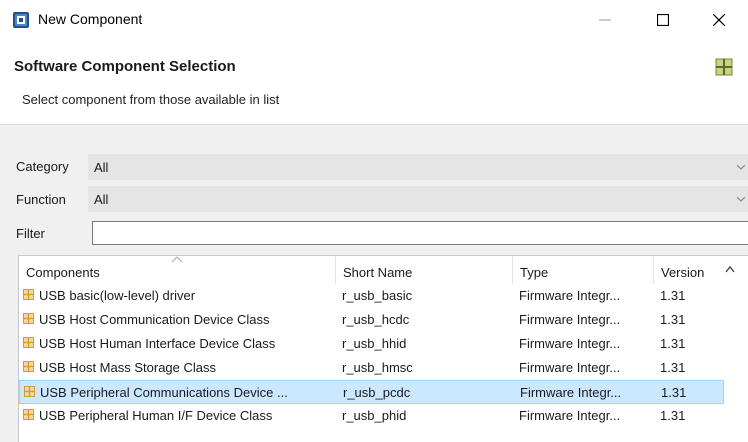 The height and width of the screenshot is (442, 748). Describe the element at coordinates (418, 199) in the screenshot. I see `function-select: All` at that location.